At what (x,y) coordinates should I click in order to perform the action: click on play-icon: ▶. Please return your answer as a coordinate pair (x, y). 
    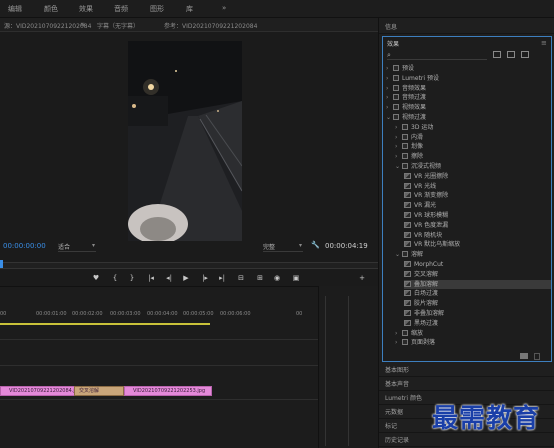
    Looking at the image, I should click on (186, 278).